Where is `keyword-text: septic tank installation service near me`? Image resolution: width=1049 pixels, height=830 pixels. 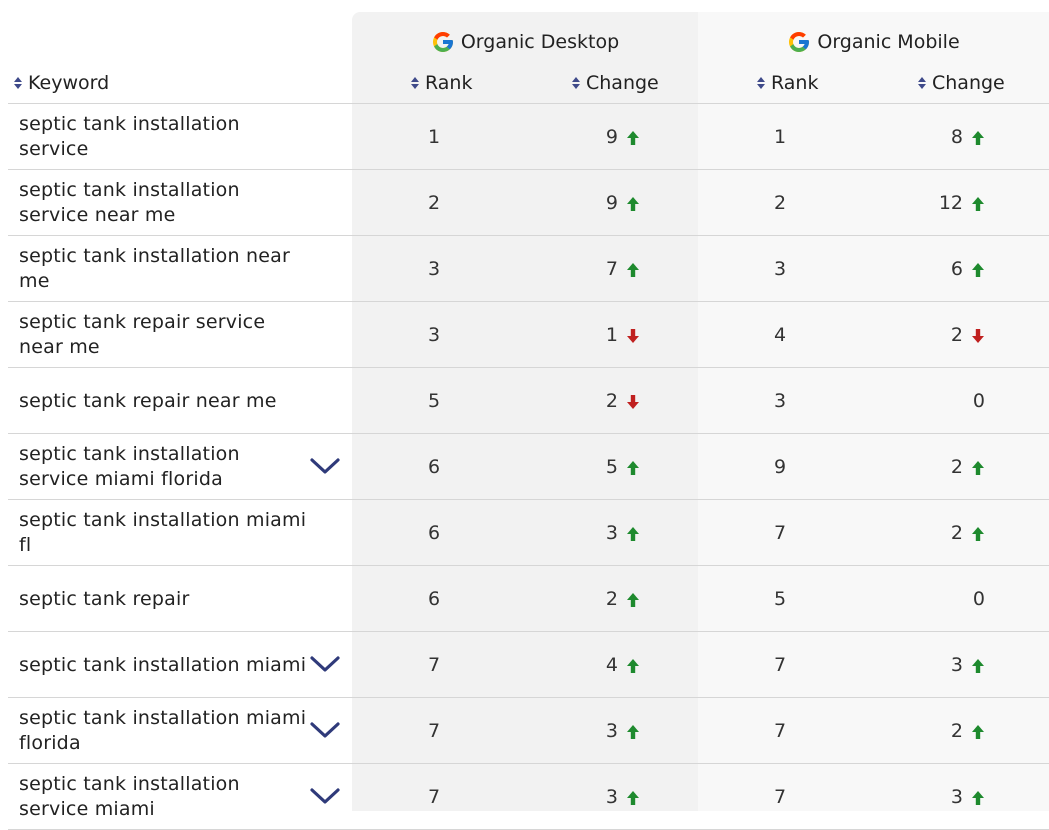 keyword-text: septic tank installation service near me is located at coordinates (129, 202).